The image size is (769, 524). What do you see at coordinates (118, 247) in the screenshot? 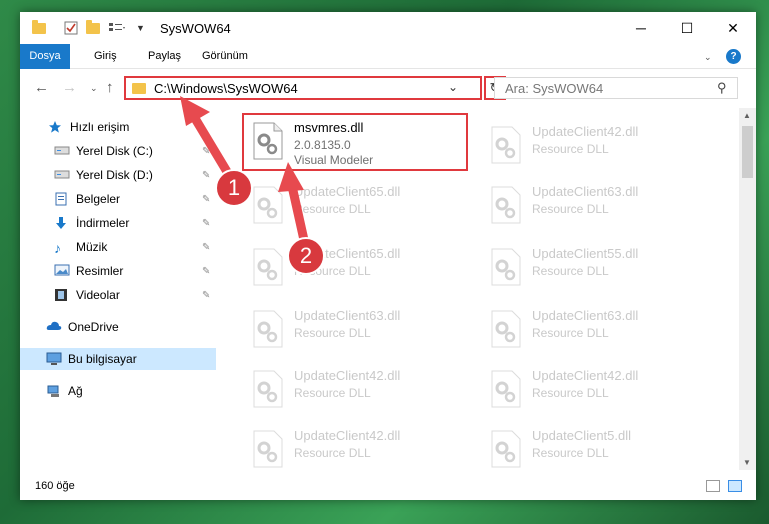
I see `sidebar-item-music: ♪ Müzik ✎` at bounding box center [118, 247].